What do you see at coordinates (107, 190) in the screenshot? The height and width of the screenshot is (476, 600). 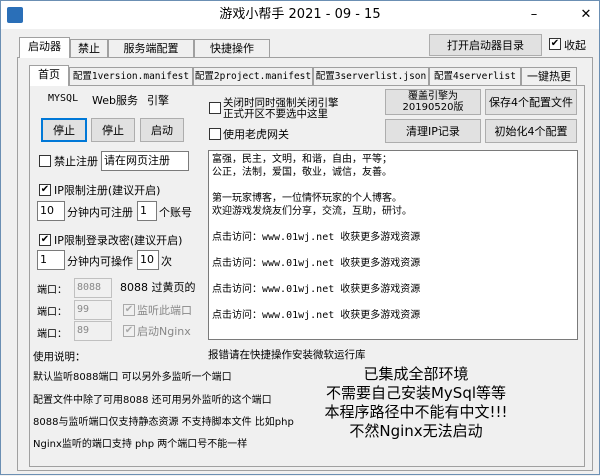 I see `ip-register-label: IP限制注册(建议开启)` at bounding box center [107, 190].